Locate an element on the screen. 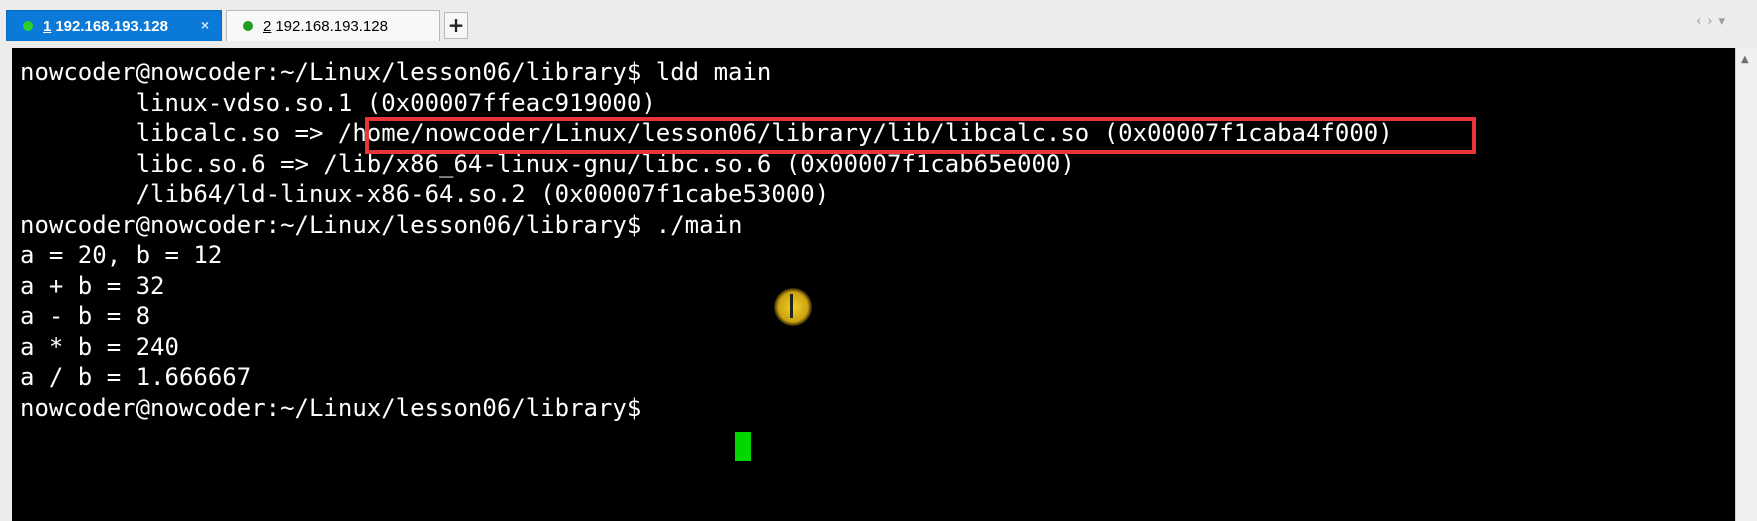  scroll-up-icon: ▲ is located at coordinates (1745, 59).